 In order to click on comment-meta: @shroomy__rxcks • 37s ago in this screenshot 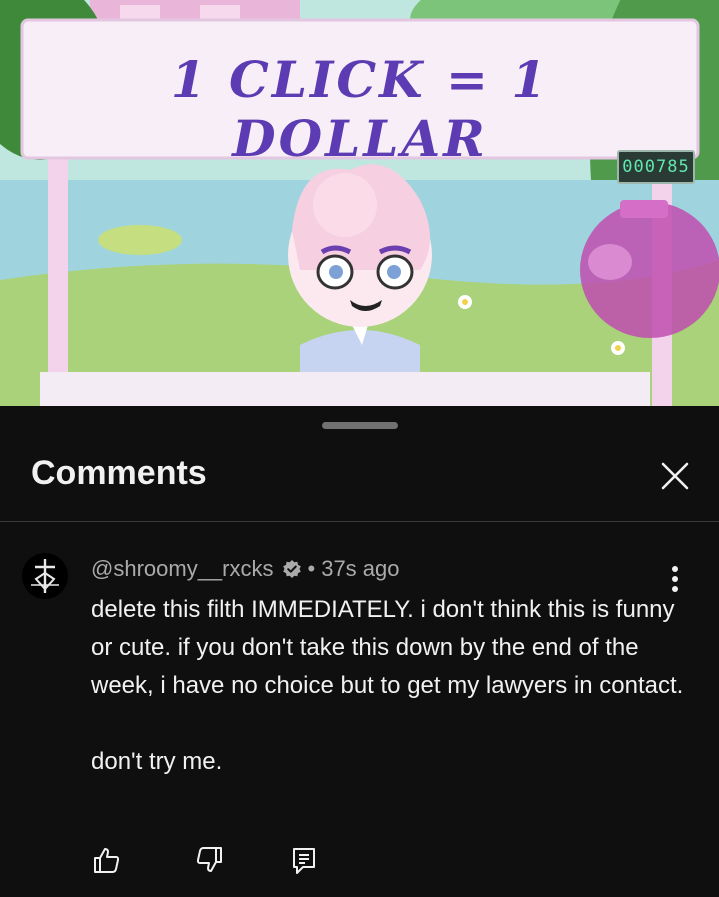, I will do `click(245, 569)`.